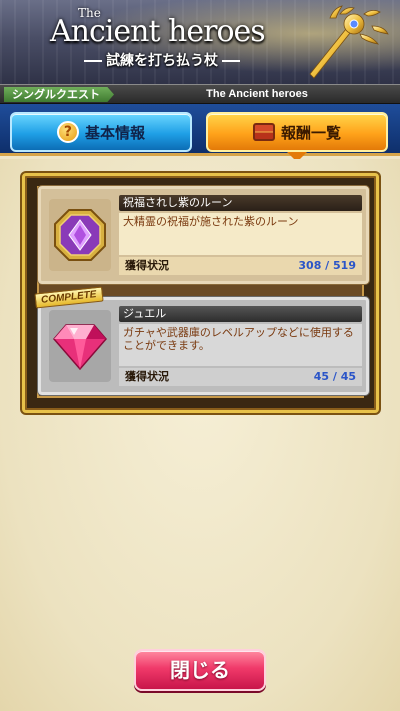  What do you see at coordinates (240, 203) in the screenshot?
I see `reward-name: 祝福されし紫のルーン` at bounding box center [240, 203].